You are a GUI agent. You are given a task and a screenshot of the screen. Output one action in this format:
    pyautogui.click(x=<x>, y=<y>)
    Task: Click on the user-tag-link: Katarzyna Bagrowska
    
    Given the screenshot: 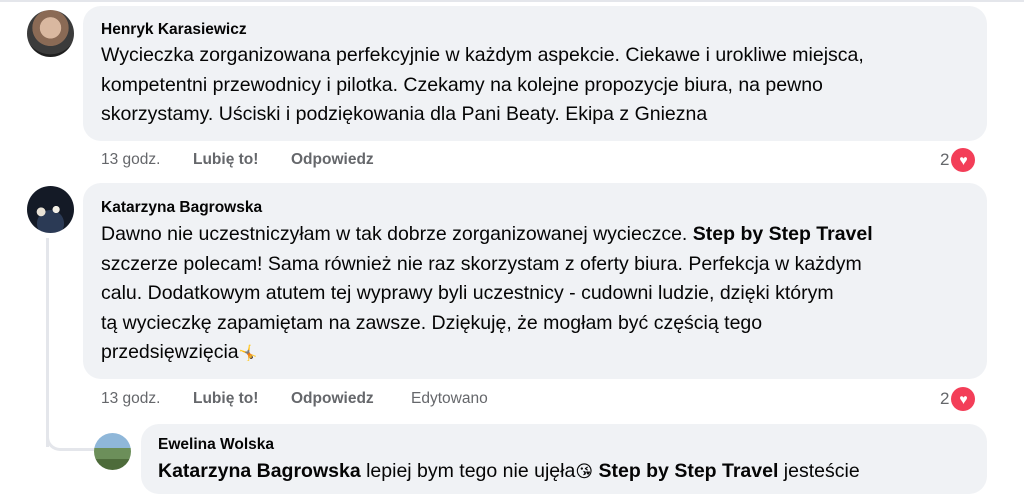 What is the action you would take?
    pyautogui.click(x=259, y=471)
    